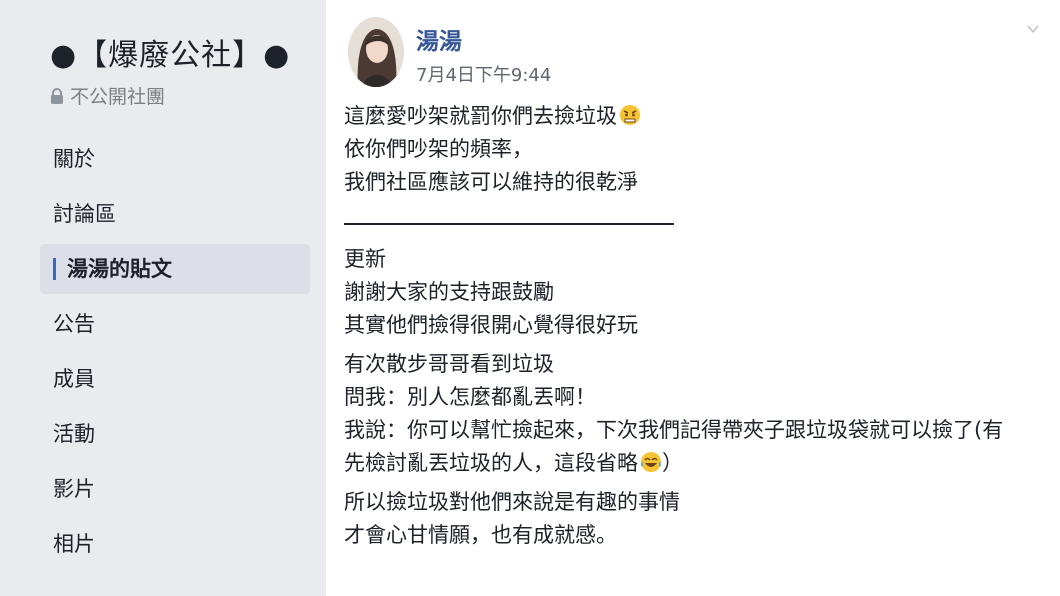  Describe the element at coordinates (480, 535) in the screenshot. I see `post-line: 才會心甘情願，也有成就感。` at that location.